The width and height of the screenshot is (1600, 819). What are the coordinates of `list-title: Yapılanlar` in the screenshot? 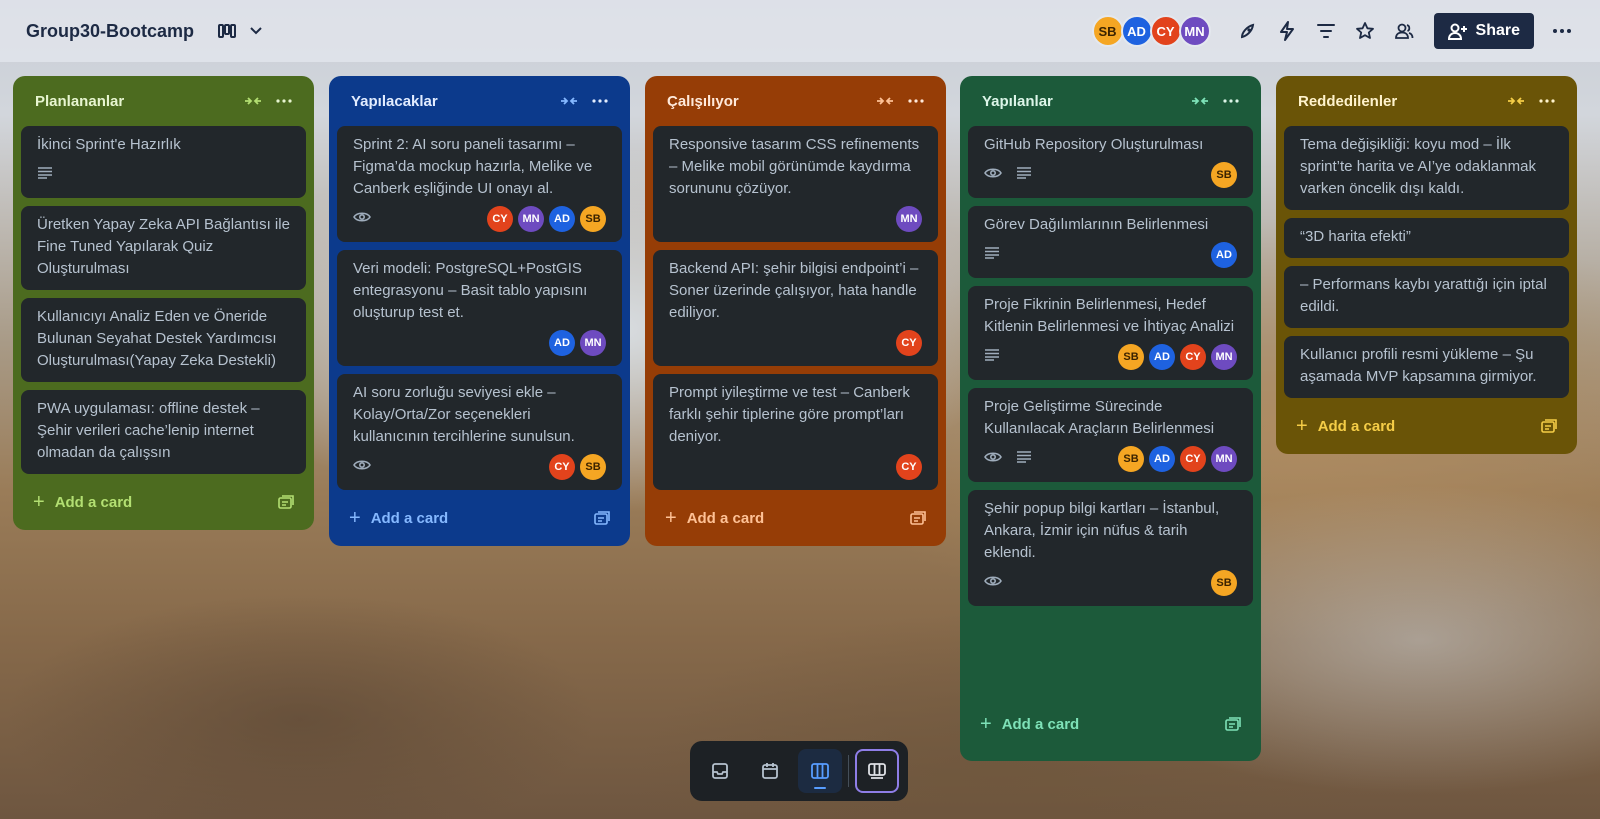 It's located at (1079, 101).